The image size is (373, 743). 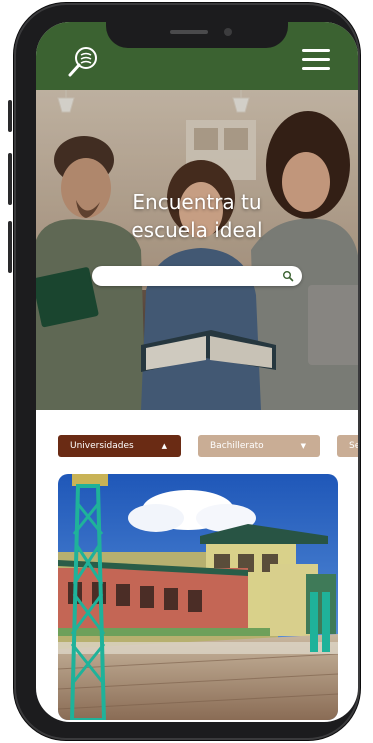 I want to click on filter-bachillerato: Bachillerato ▼, so click(x=259, y=446).